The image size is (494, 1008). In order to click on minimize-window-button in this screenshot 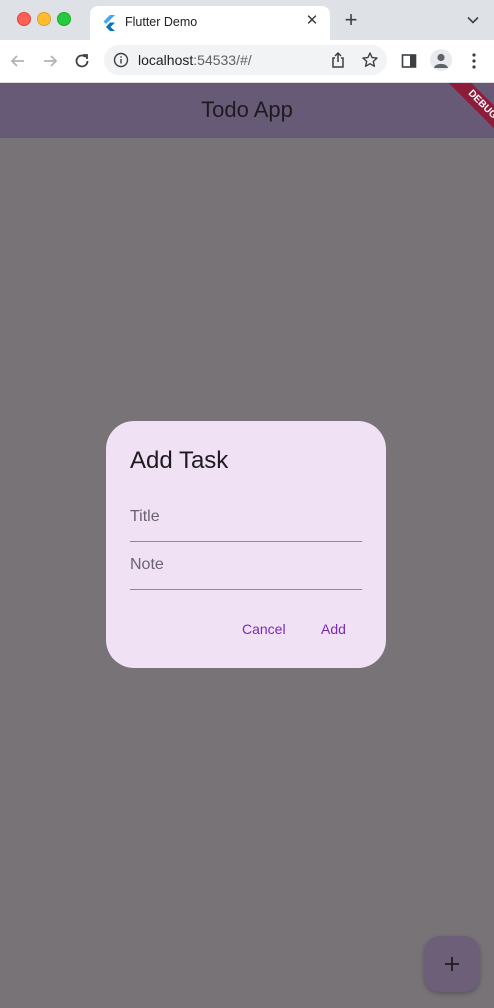, I will do `click(44, 19)`.